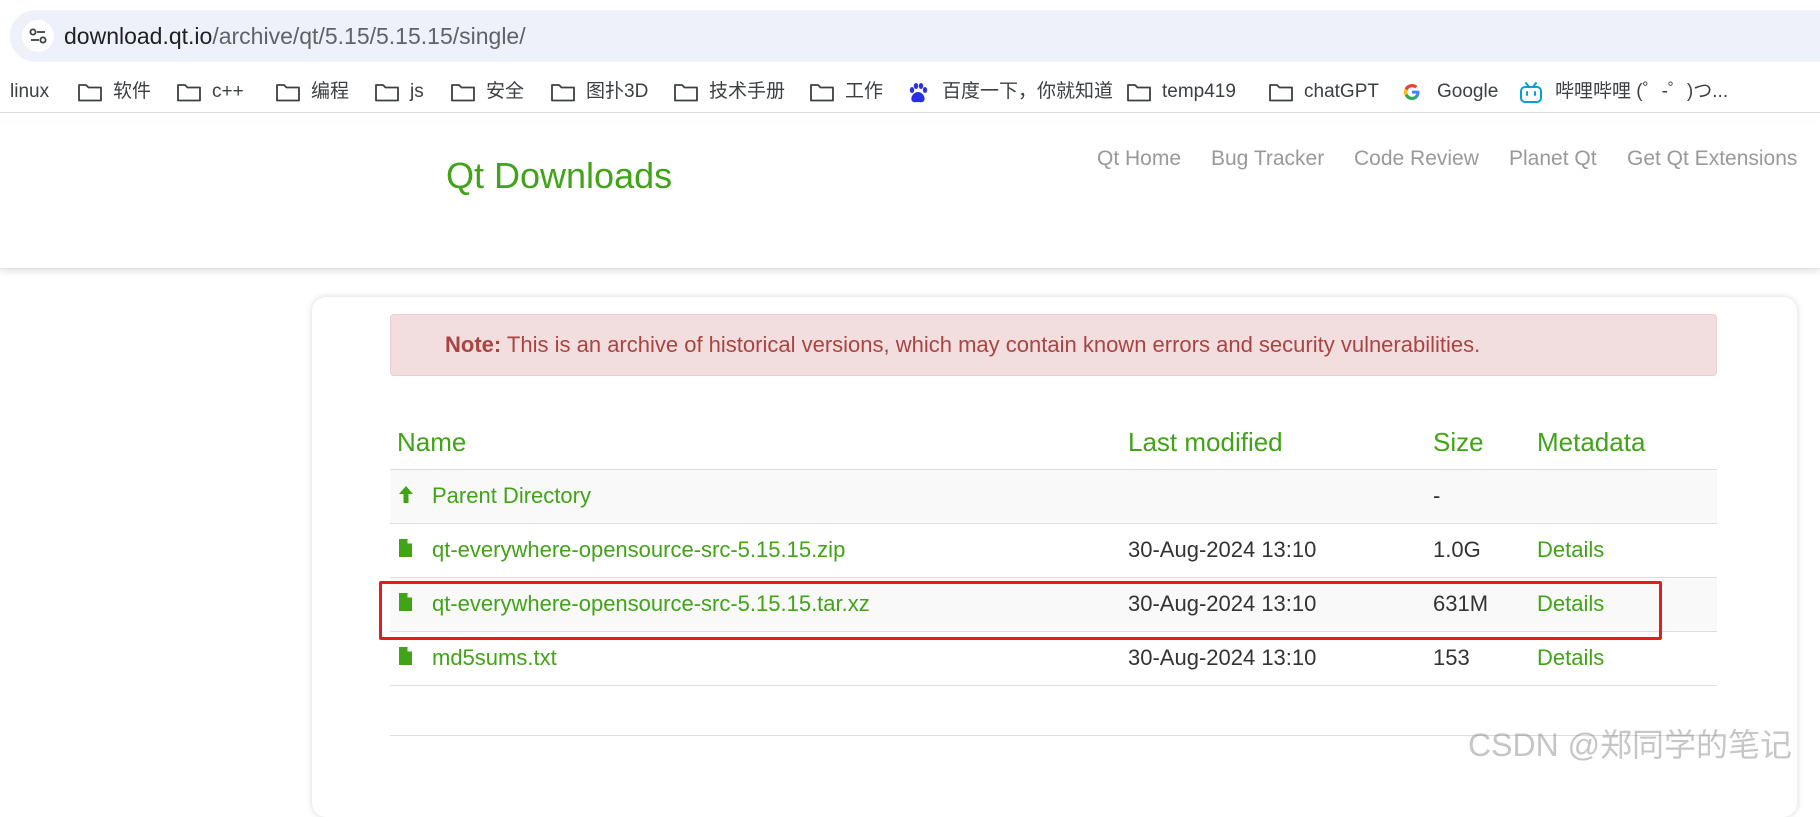  I want to click on bookmark-label: 安全, so click(505, 91).